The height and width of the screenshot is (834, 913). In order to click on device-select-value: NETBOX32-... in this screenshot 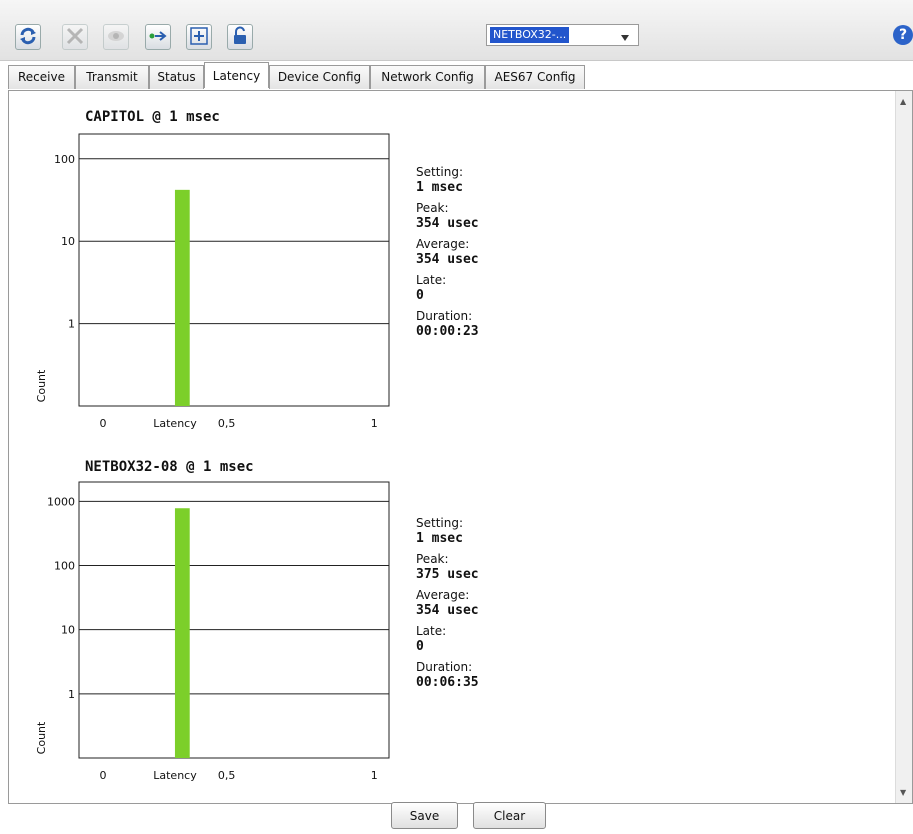, I will do `click(530, 35)`.